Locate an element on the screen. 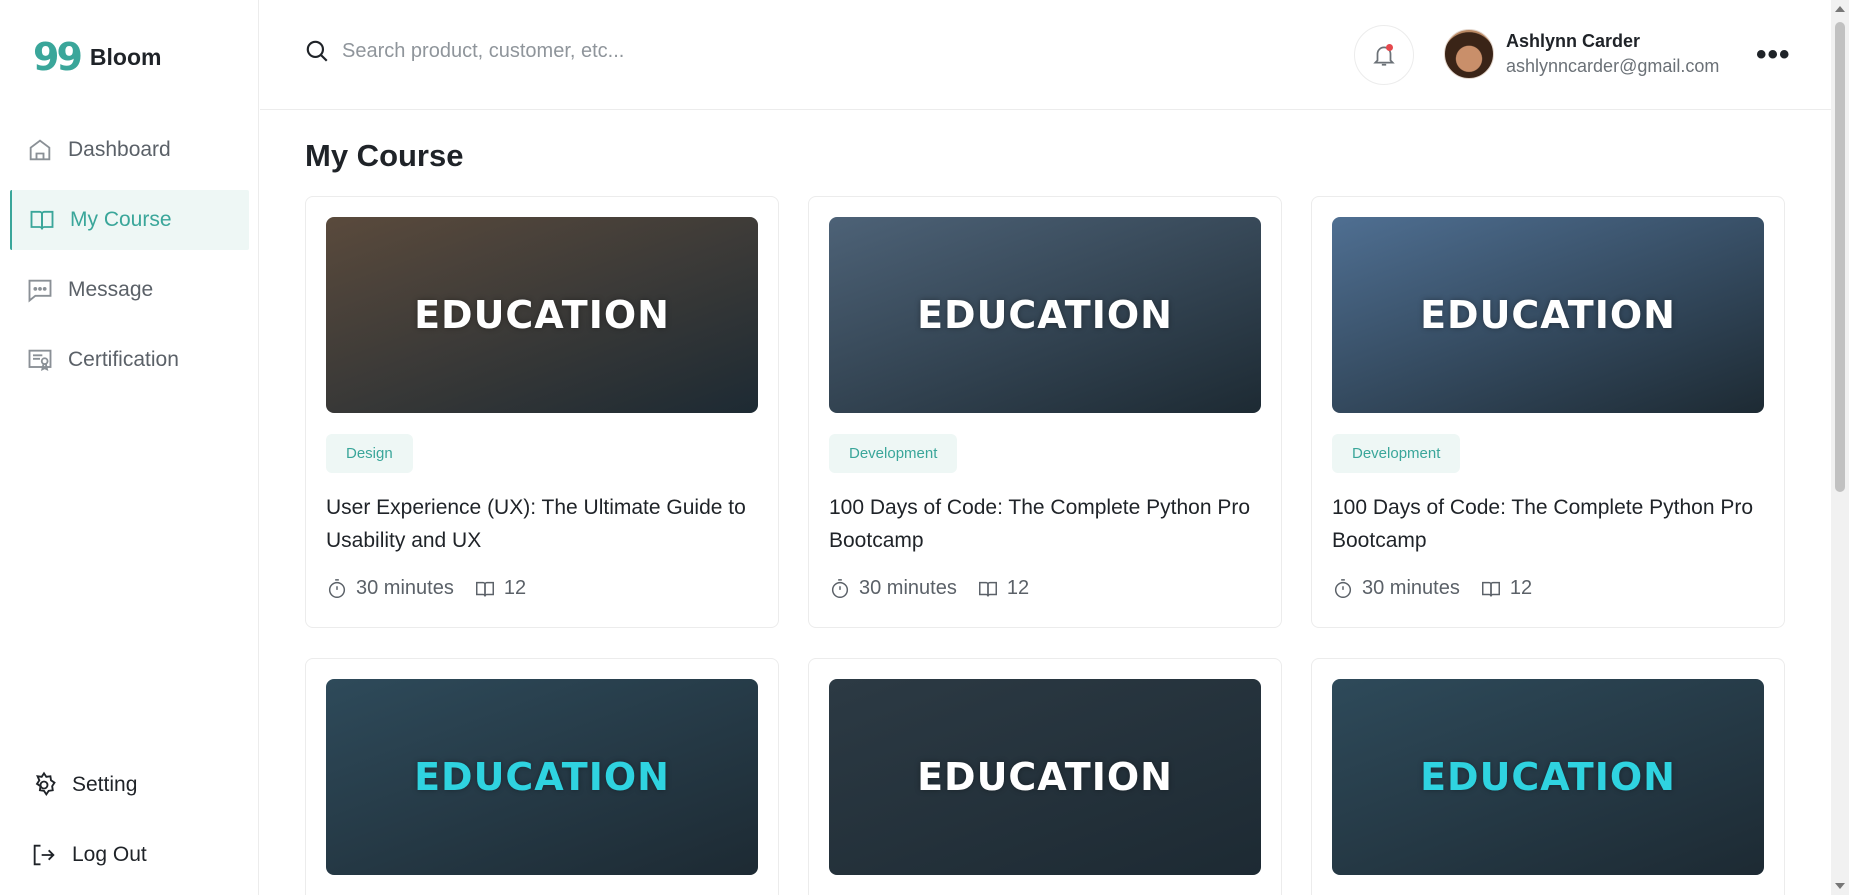 The height and width of the screenshot is (895, 1849). bell-icon is located at coordinates (1384, 56).